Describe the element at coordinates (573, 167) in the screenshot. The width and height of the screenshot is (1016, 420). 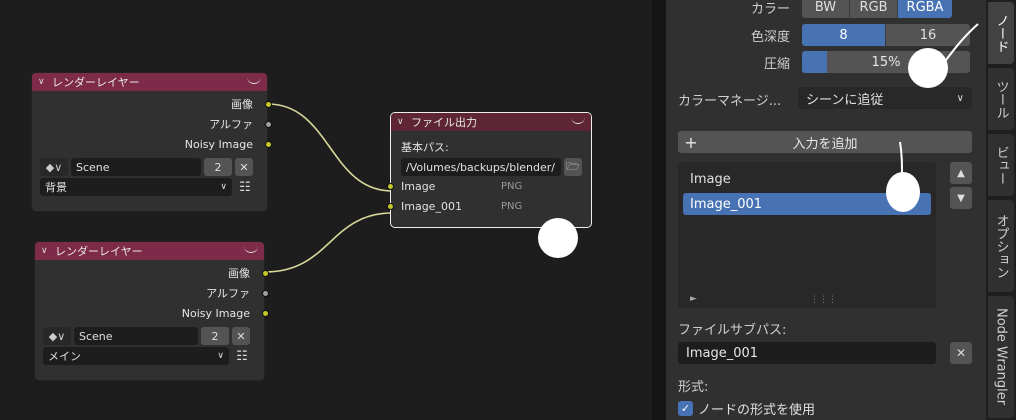
I see `folder-icon: 🗁` at that location.